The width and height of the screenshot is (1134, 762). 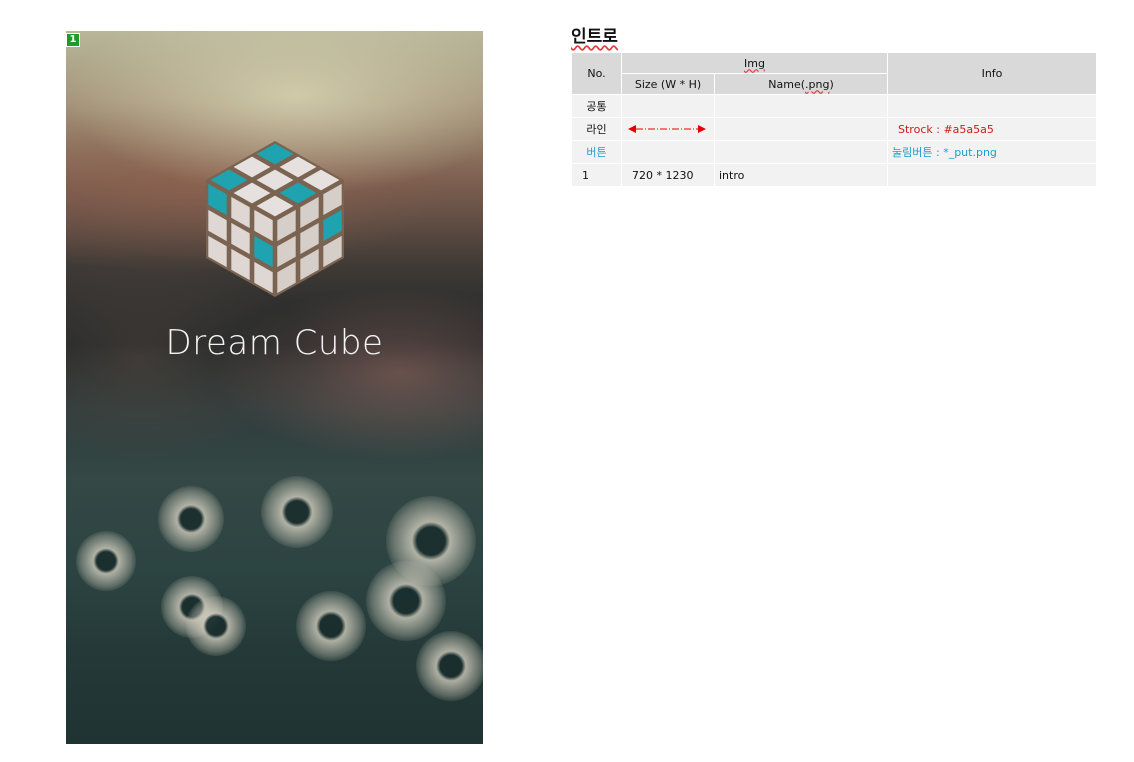 I want to click on cube-logo-icon, so click(x=275, y=219).